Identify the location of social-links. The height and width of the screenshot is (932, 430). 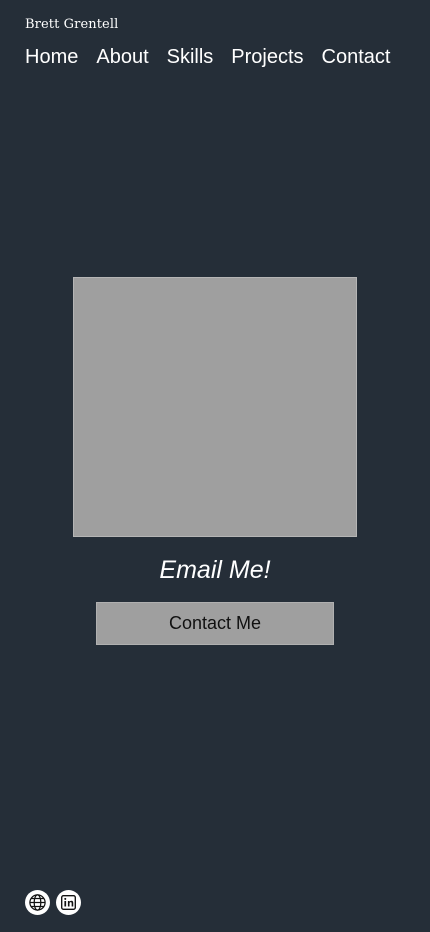
(53, 902).